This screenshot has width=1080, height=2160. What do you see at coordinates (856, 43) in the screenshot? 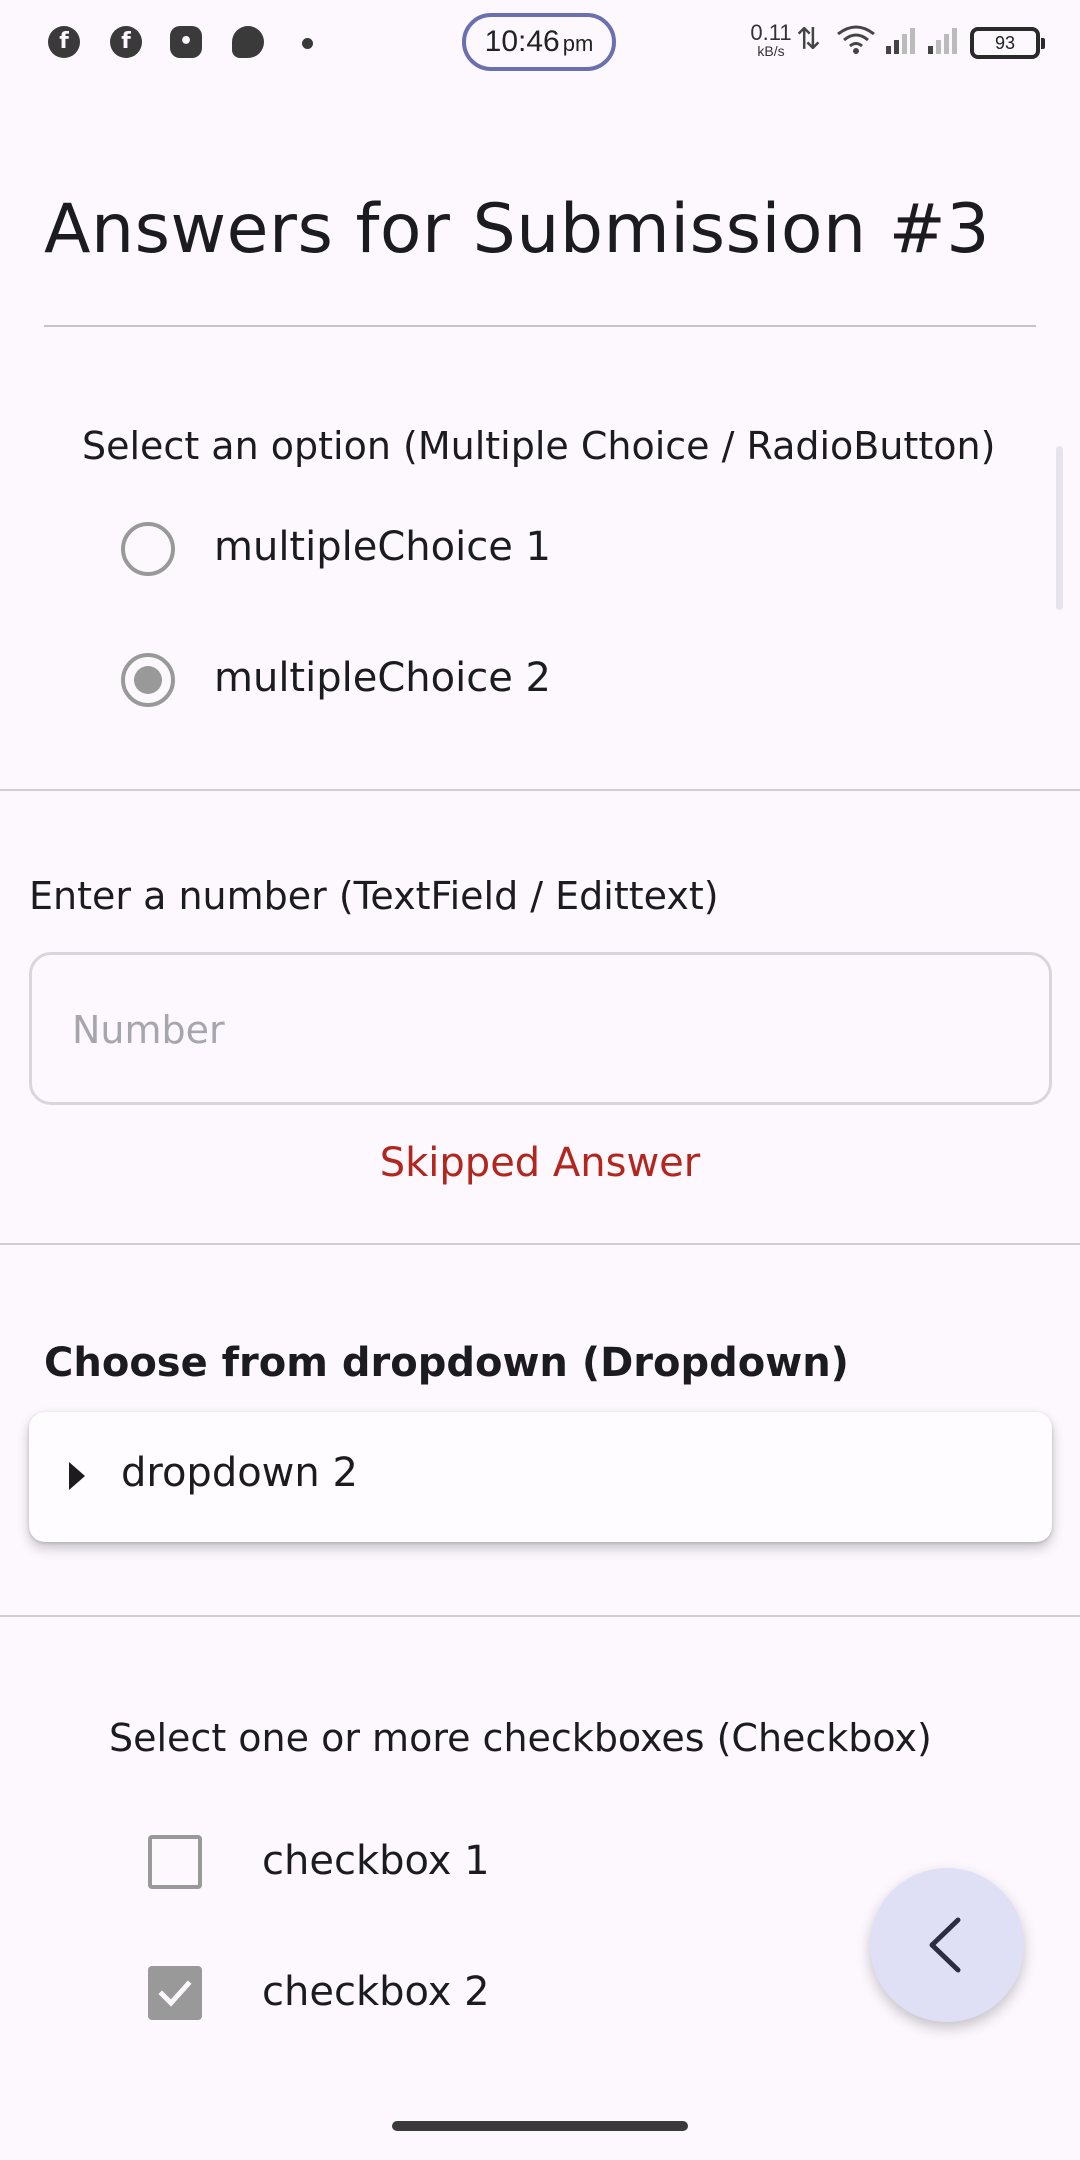
I see `wifi-icon` at bounding box center [856, 43].